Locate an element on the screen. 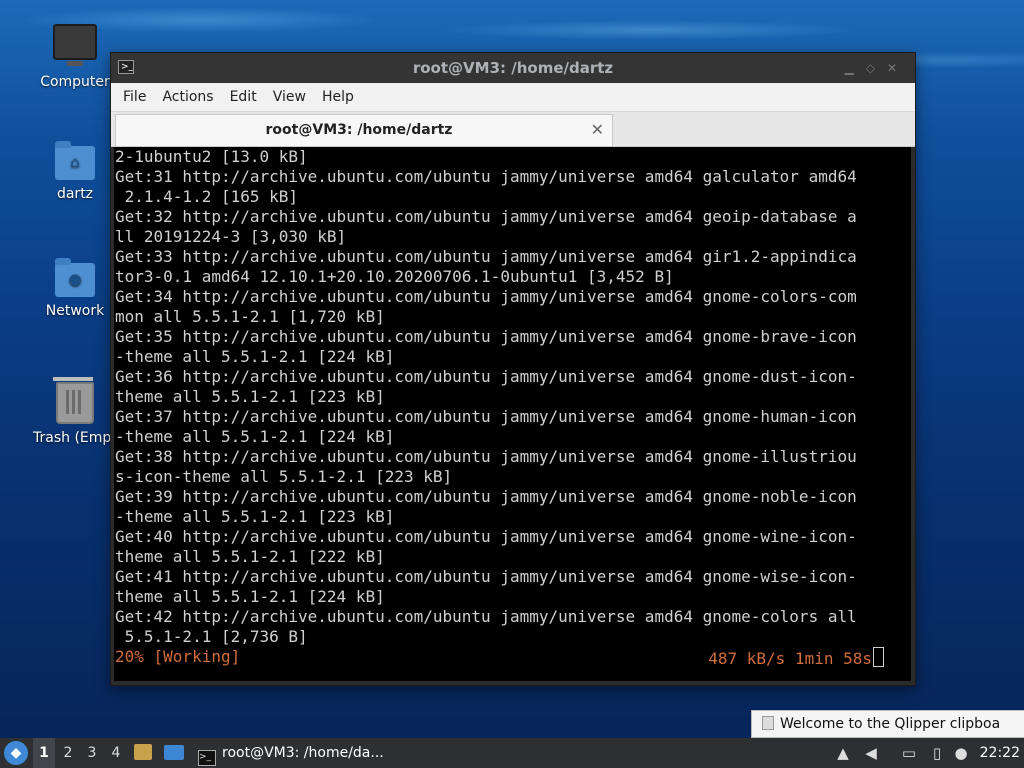 The image size is (1024, 768). terminal-line: 2-1ubuntu2 [13.0 kB] is located at coordinates (211, 156).